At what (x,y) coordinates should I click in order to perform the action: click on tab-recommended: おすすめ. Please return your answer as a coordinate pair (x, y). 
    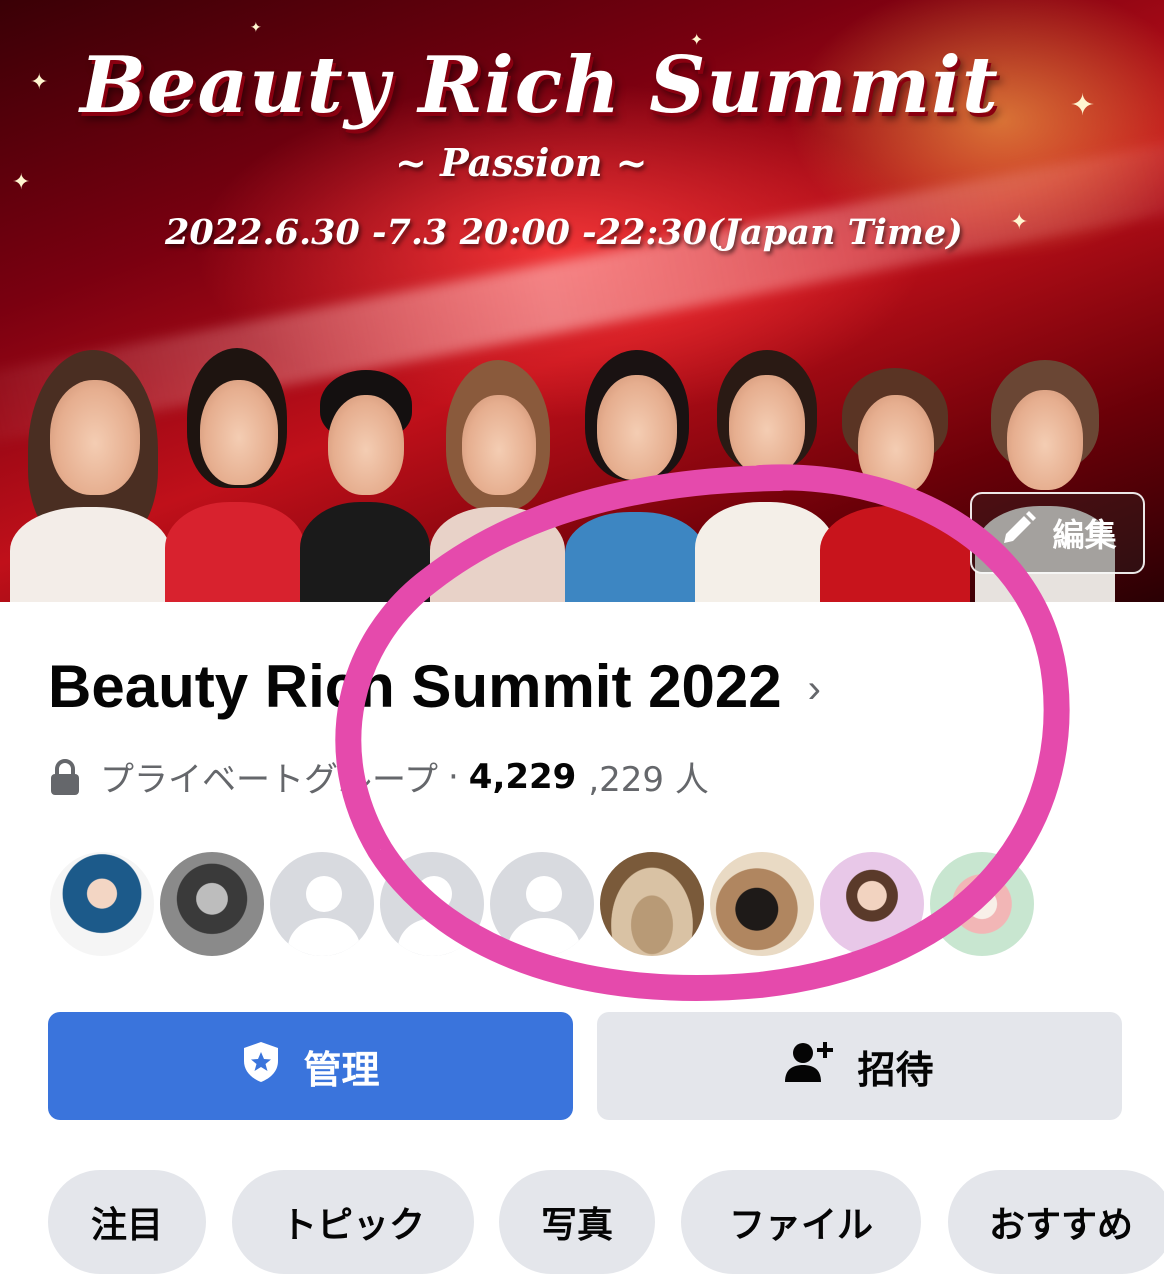
    Looking at the image, I should click on (1056, 1222).